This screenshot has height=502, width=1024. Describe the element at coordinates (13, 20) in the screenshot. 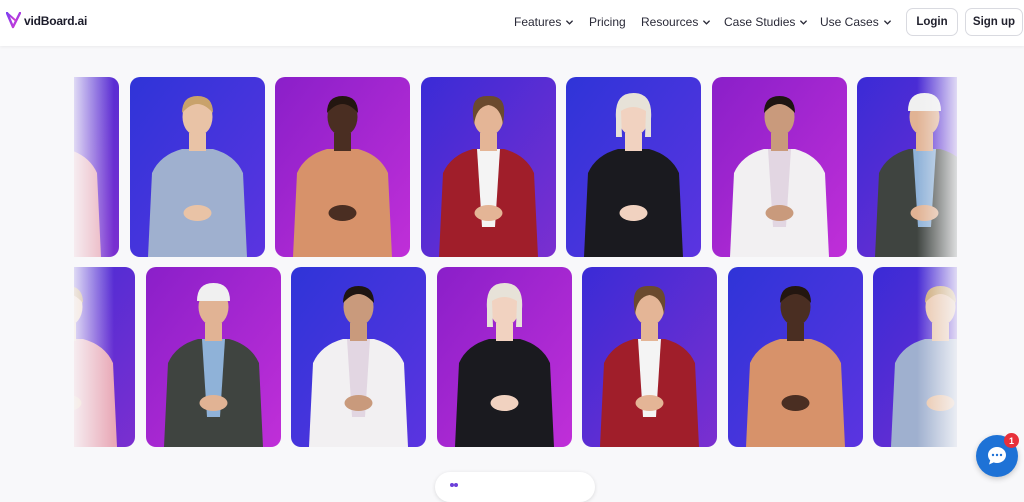

I see `vidboard-logo-icon` at that location.